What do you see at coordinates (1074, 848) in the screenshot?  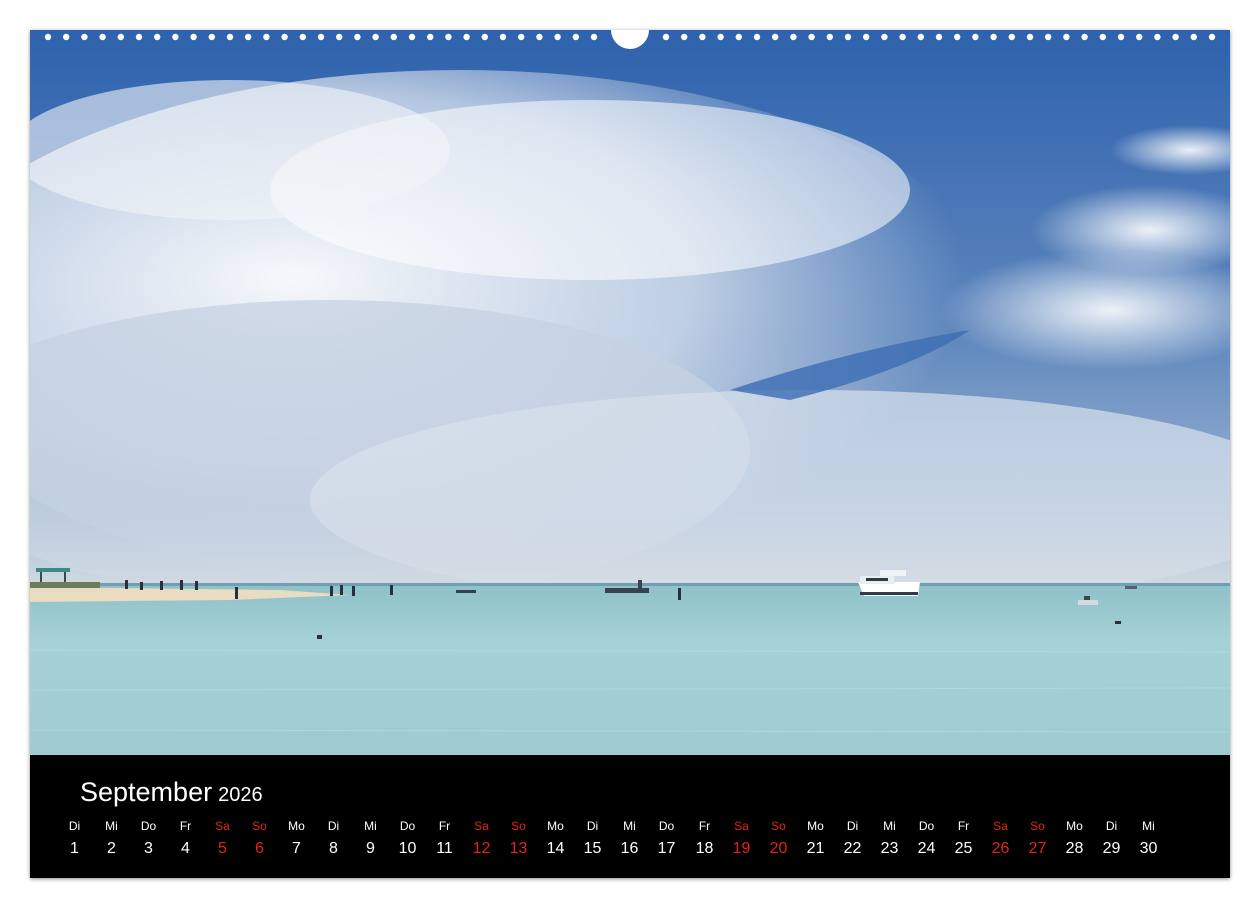 I see `day-number: 28` at bounding box center [1074, 848].